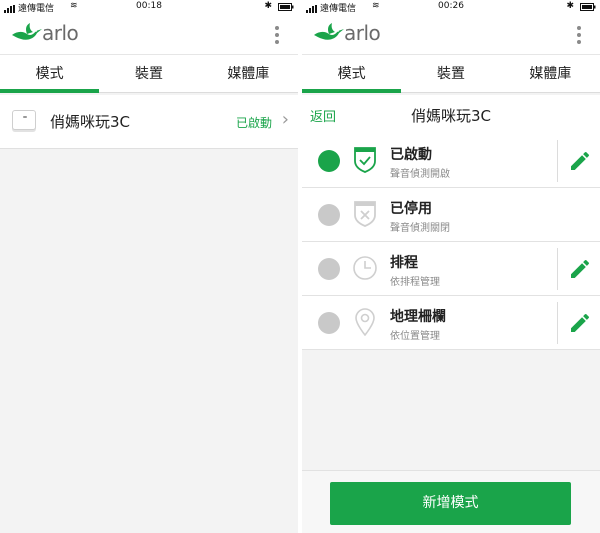  What do you see at coordinates (420, 174) in the screenshot?
I see `mode-description: 聲音偵測開啟` at bounding box center [420, 174].